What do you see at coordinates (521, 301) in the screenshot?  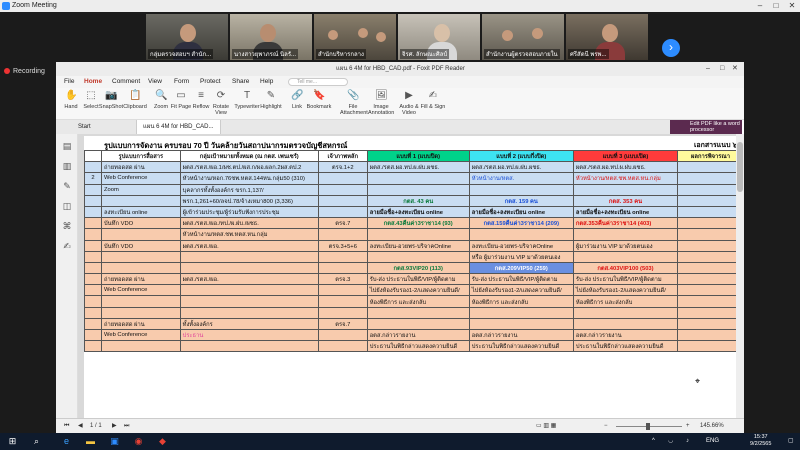 I see `table-cell: ห้องพิธีการ และส่งกลับ` at bounding box center [521, 301].